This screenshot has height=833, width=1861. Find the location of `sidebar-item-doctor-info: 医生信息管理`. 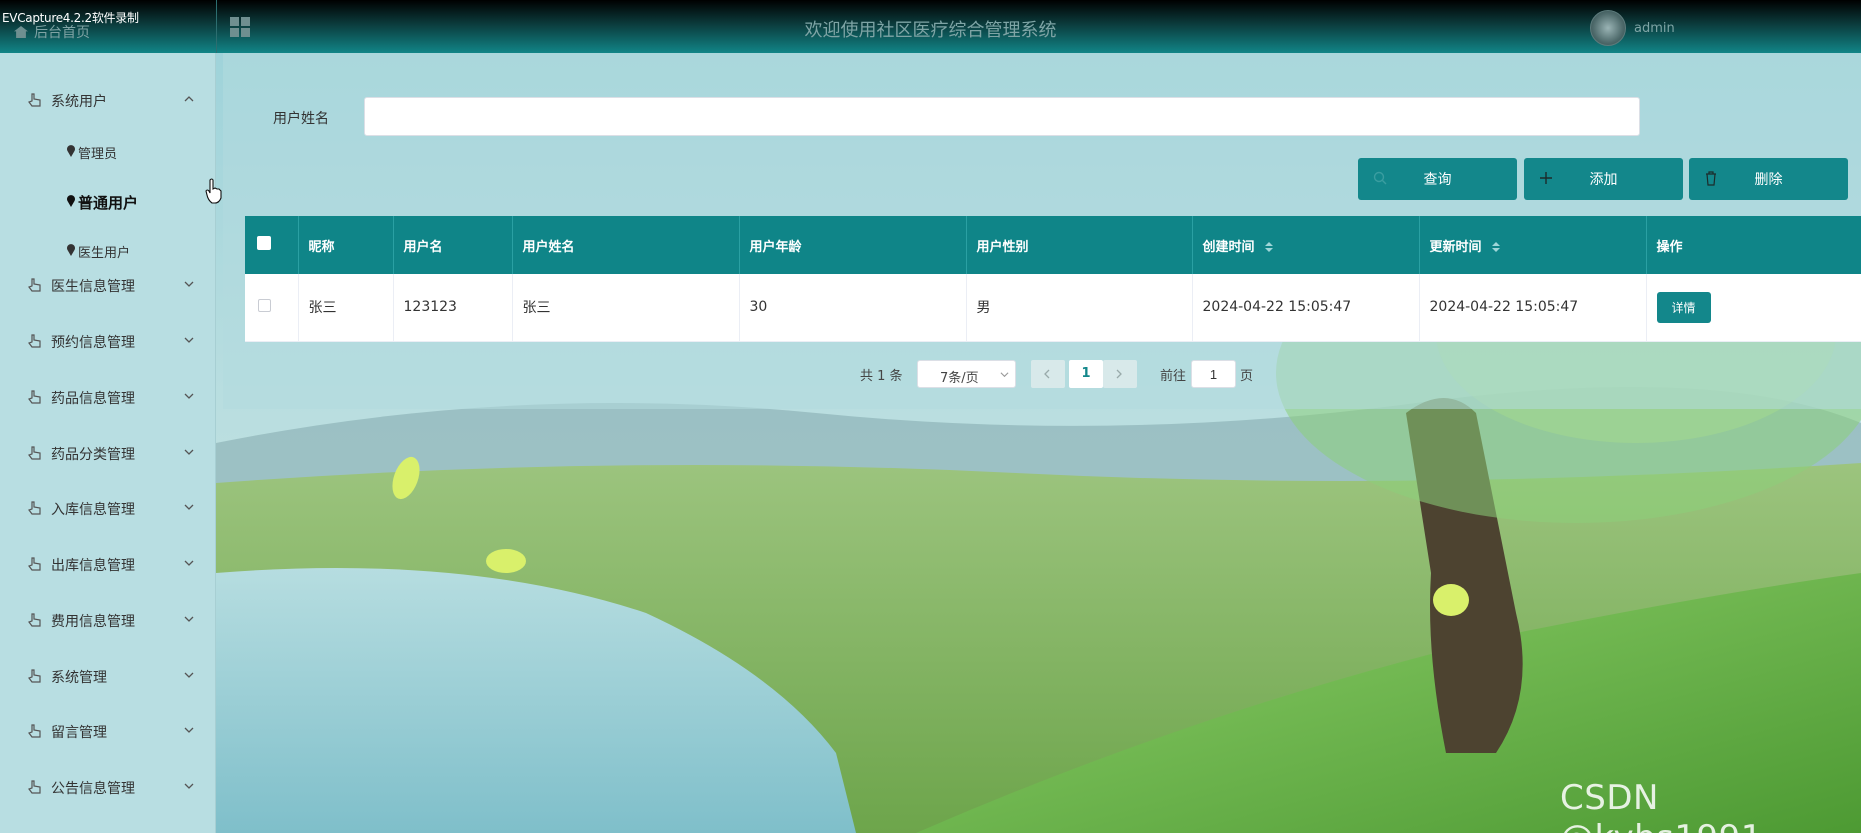

sidebar-item-doctor-info: 医生信息管理 is located at coordinates (108, 285).